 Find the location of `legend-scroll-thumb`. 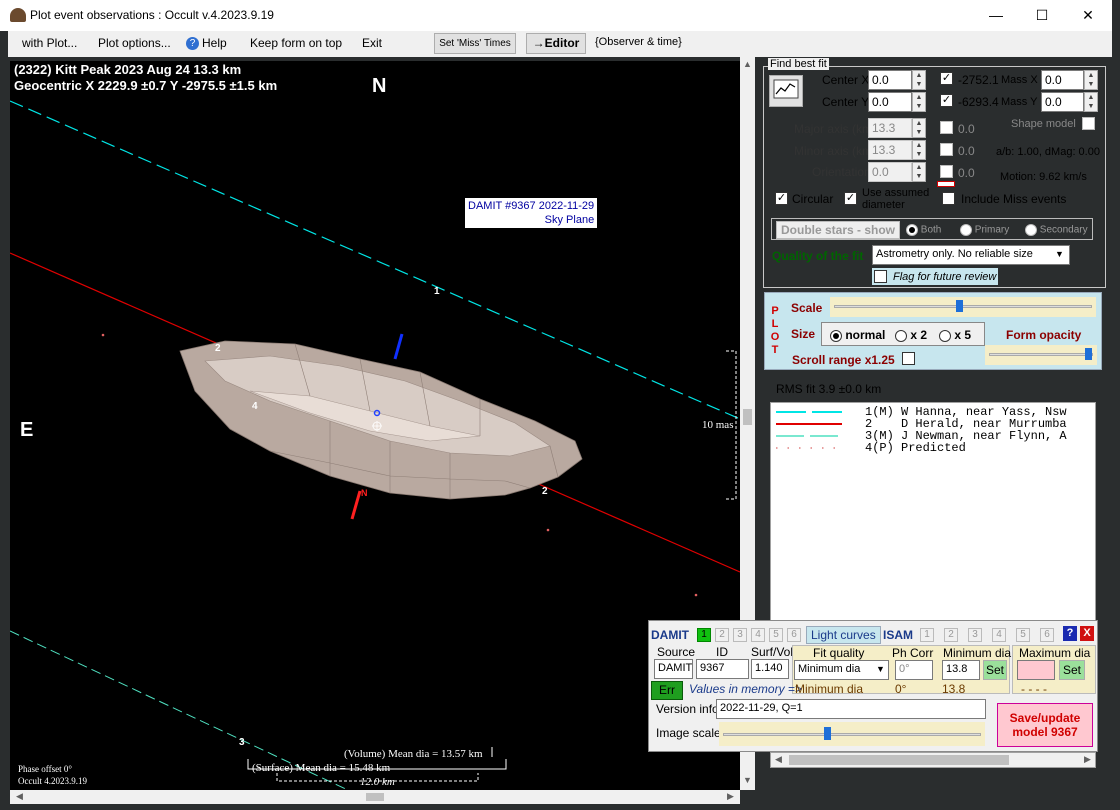

legend-scroll-thumb is located at coordinates (899, 760).